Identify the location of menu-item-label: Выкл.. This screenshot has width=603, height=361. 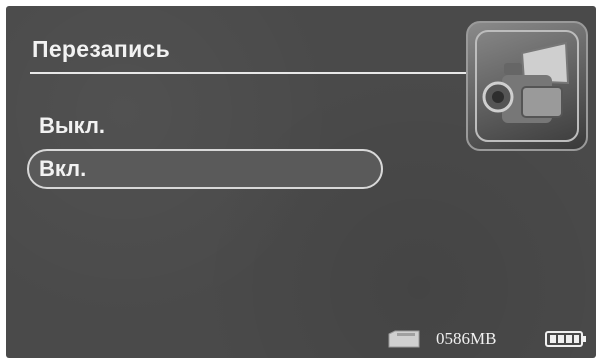
(72, 125).